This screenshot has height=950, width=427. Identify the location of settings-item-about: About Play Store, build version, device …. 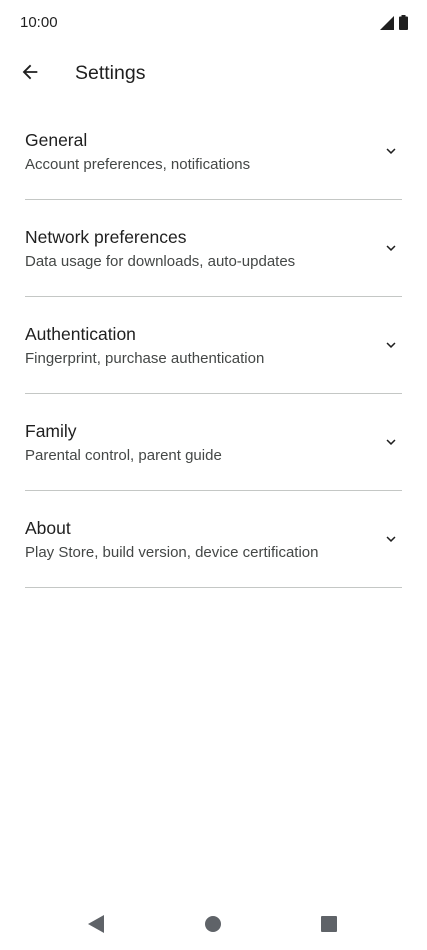
(213, 539).